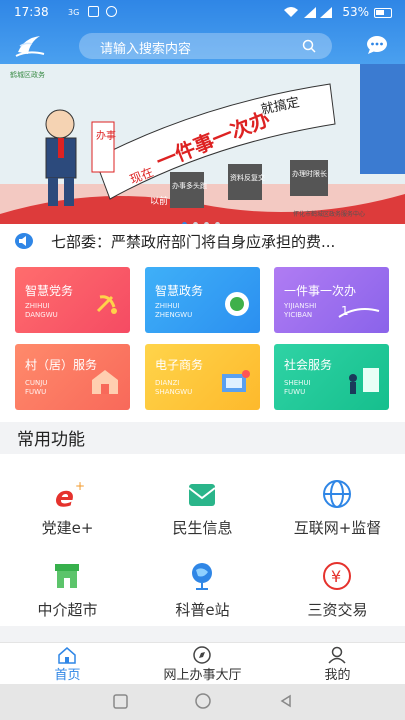  Describe the element at coordinates (36, 387) in the screenshot. I see `service-pinyin: CUNJU FUWU` at that location.